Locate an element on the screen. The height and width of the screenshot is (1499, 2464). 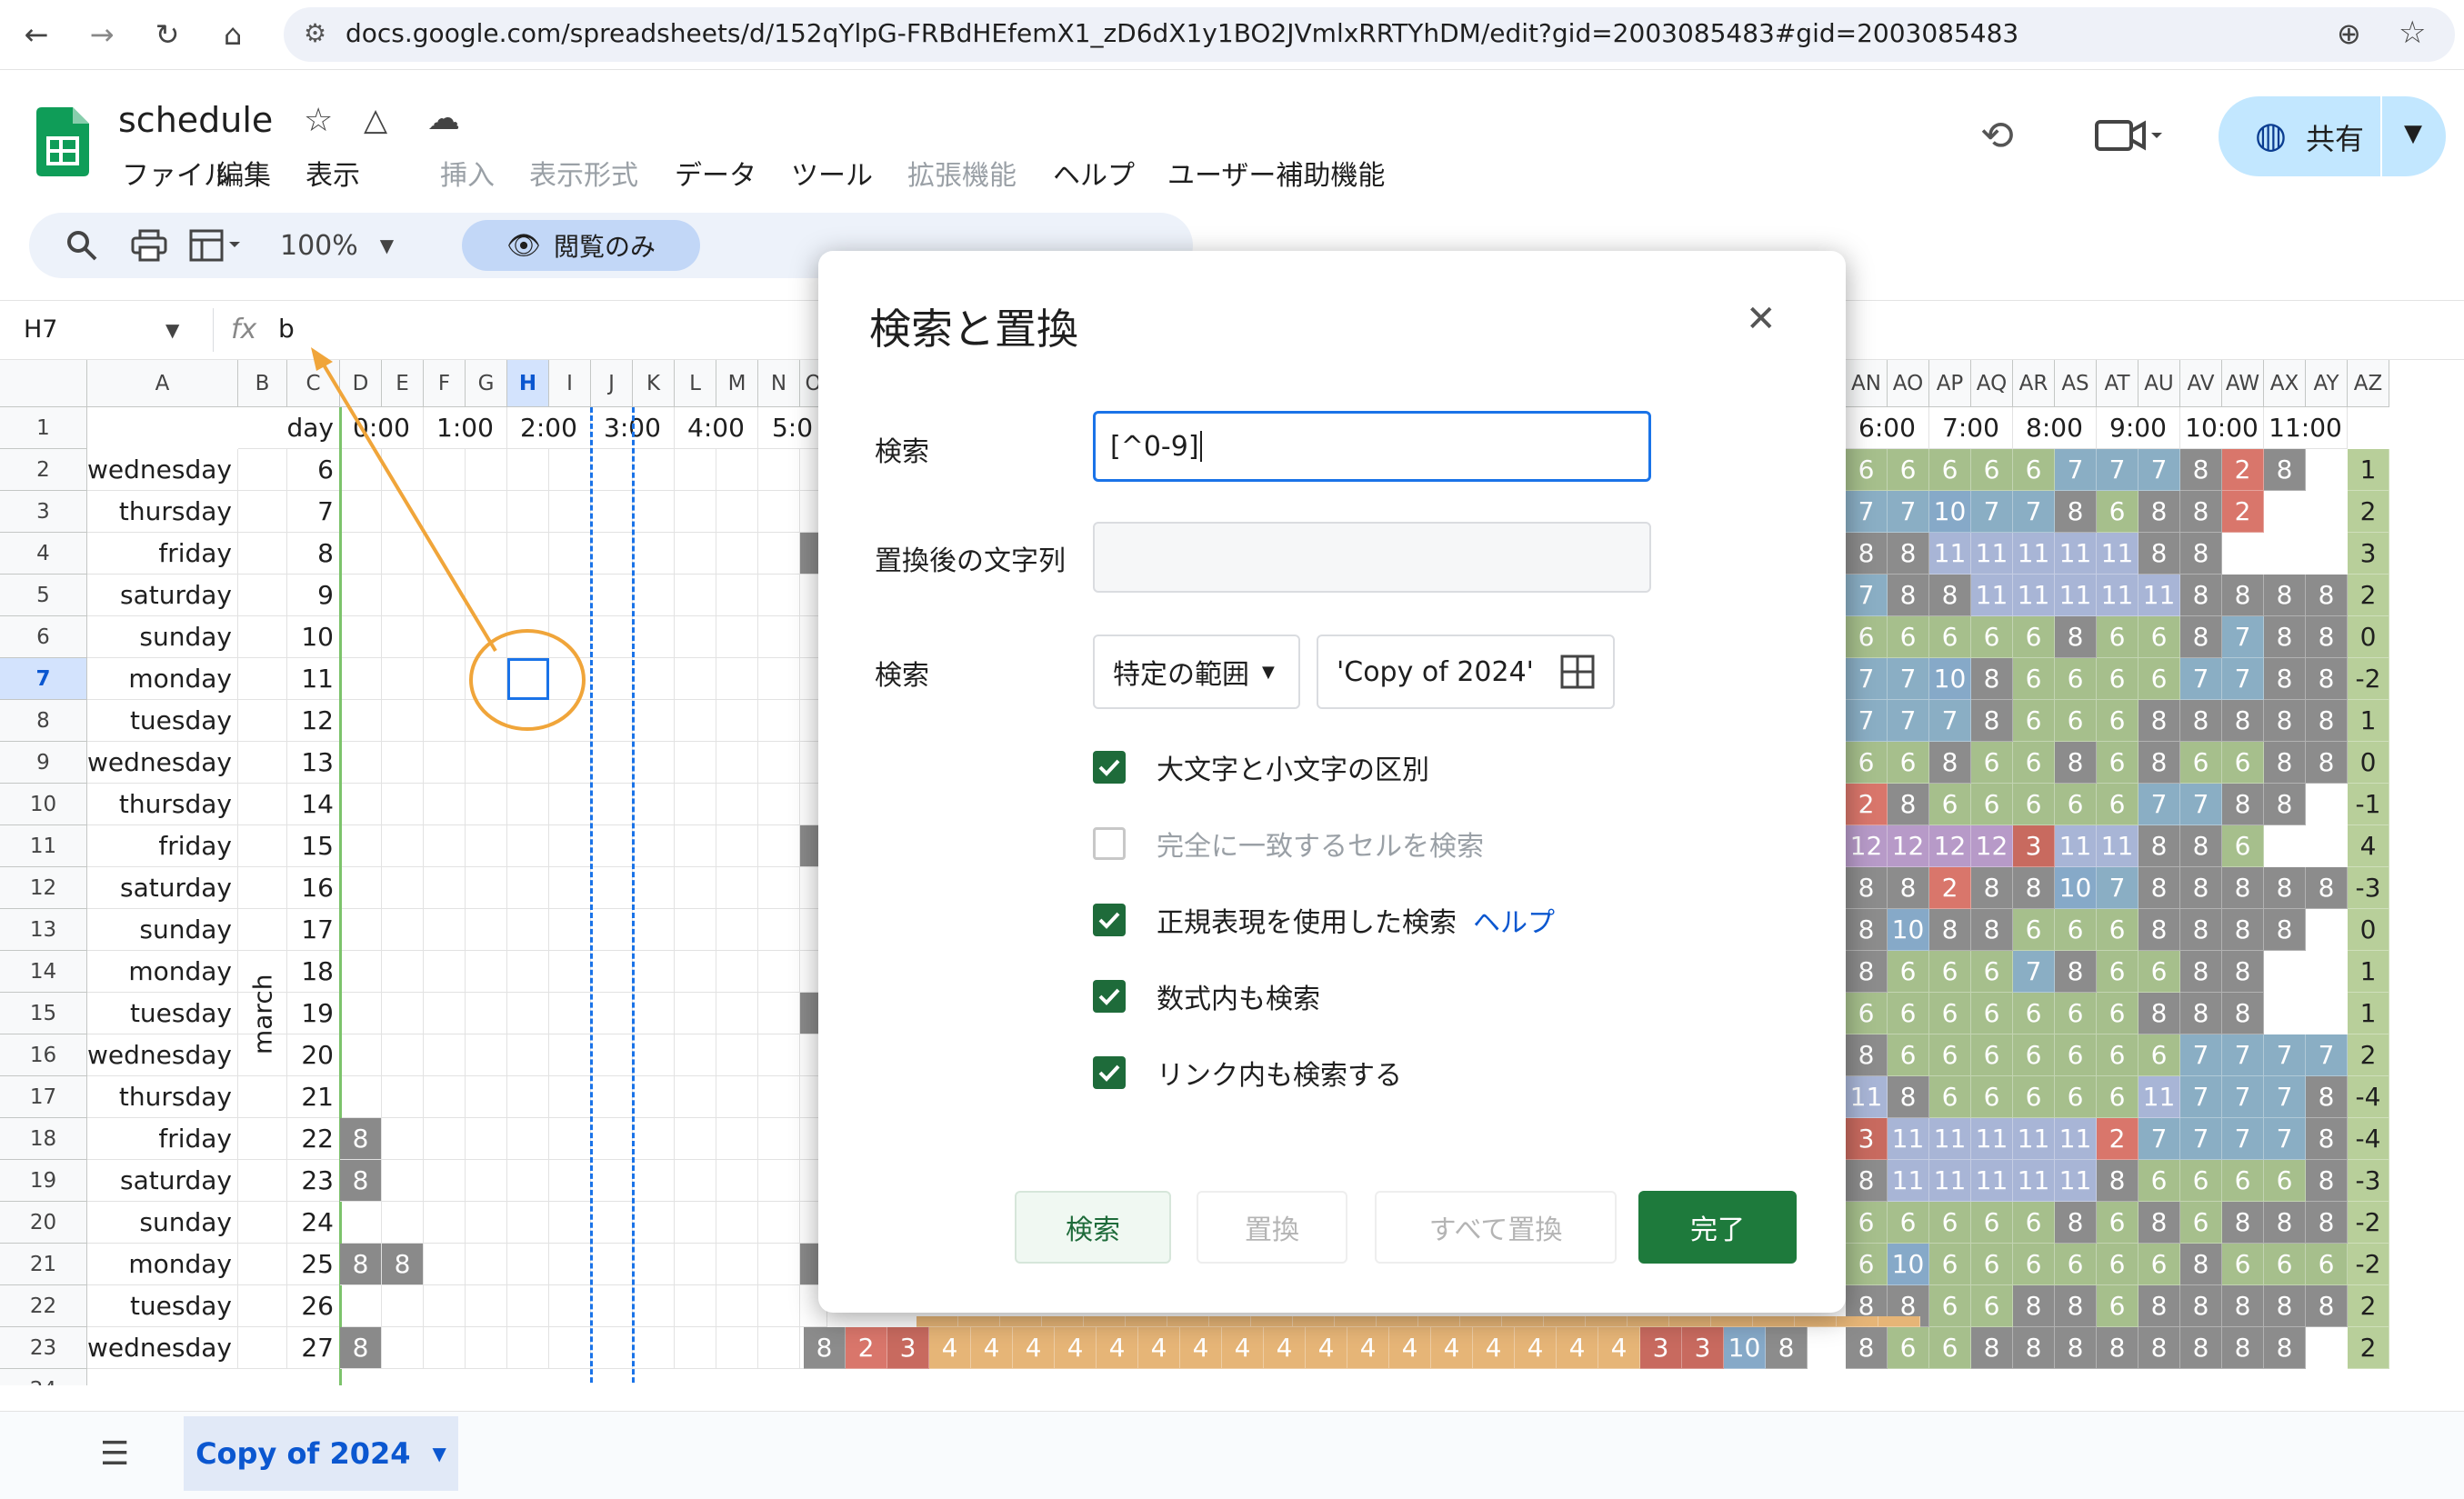
done-button: 完了 is located at coordinates (1718, 1227).